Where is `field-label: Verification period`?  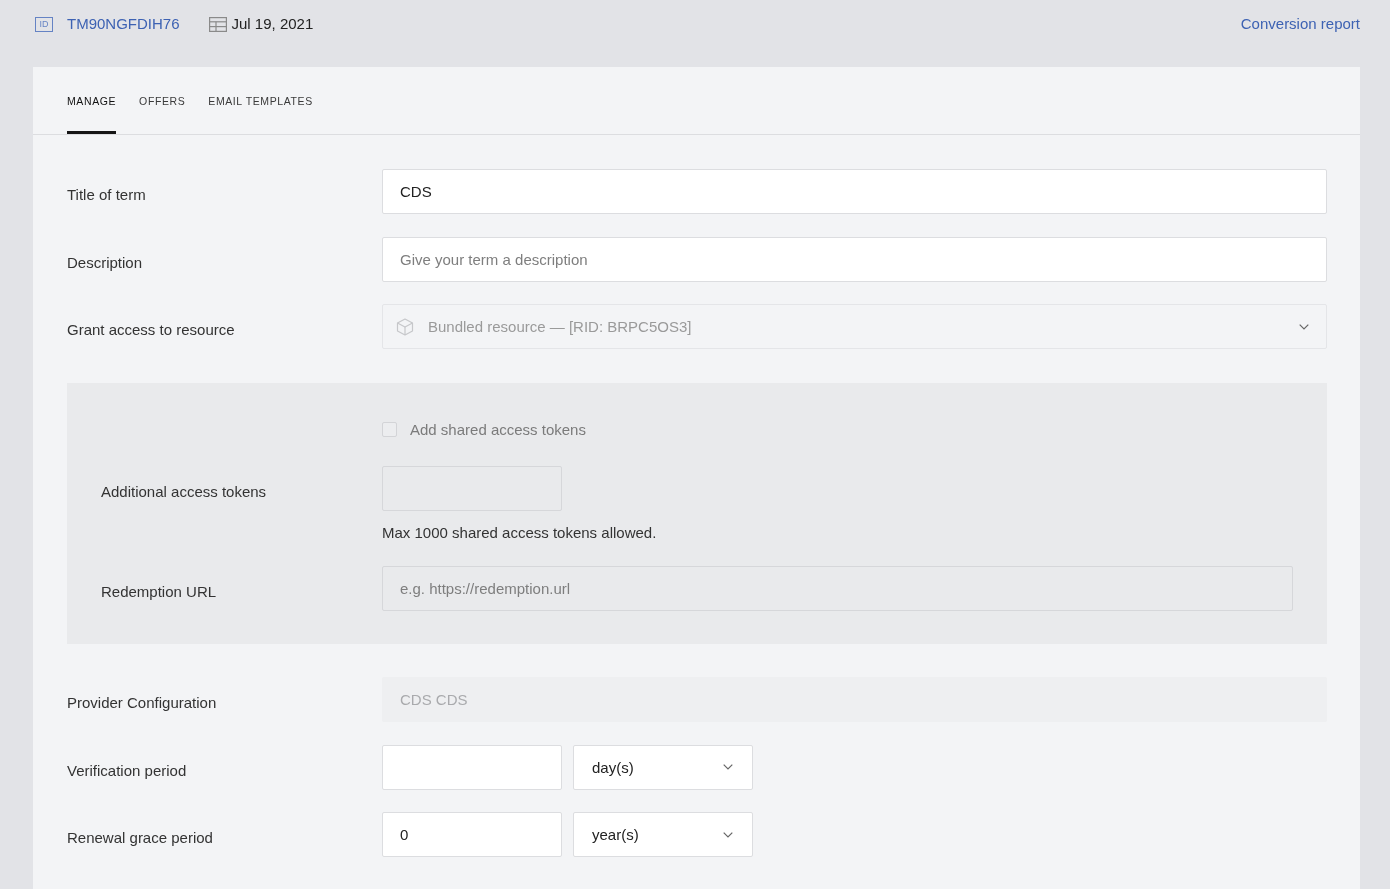
field-label: Verification period is located at coordinates (127, 769).